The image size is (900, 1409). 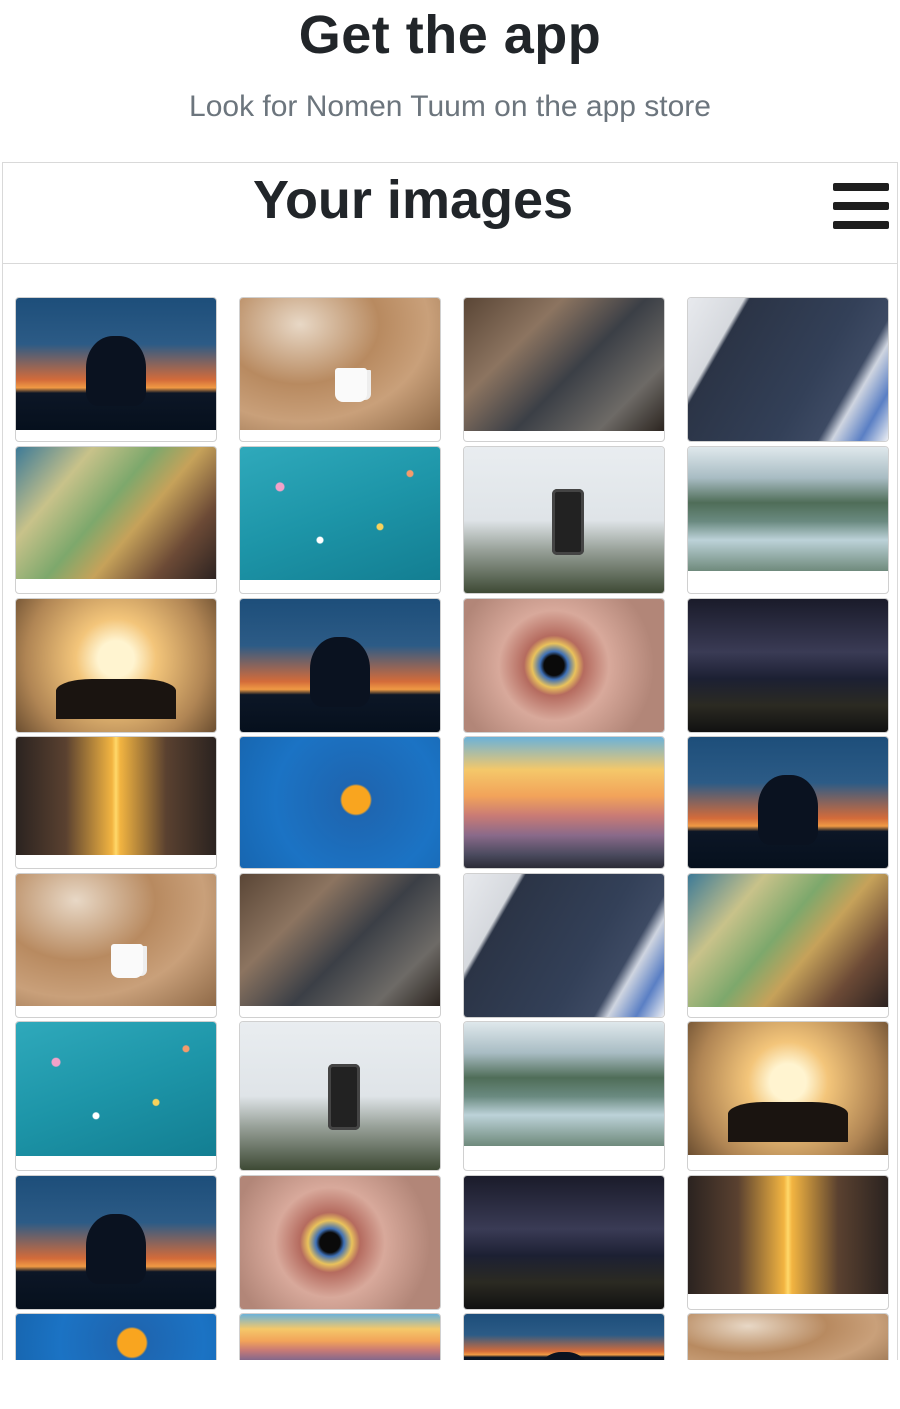 I want to click on images-panel-title: Your images, so click(x=413, y=200).